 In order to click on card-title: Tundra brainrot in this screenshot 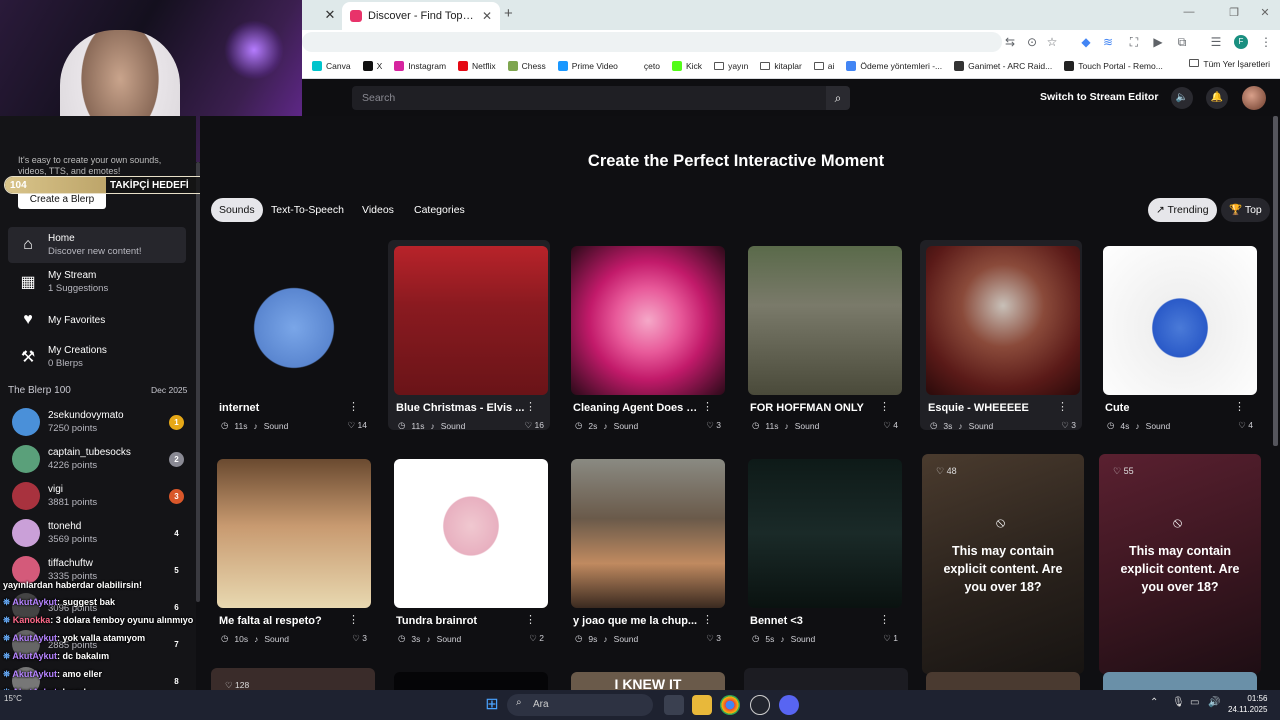, I will do `click(461, 621)`.